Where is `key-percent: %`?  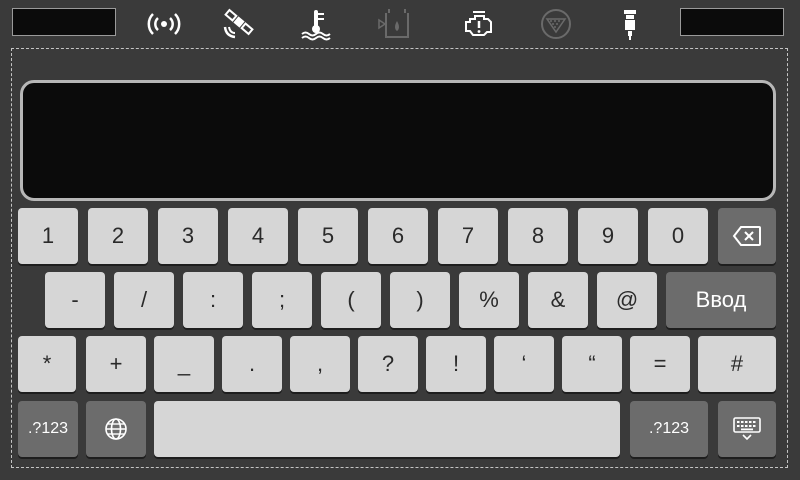 key-percent: % is located at coordinates (489, 300).